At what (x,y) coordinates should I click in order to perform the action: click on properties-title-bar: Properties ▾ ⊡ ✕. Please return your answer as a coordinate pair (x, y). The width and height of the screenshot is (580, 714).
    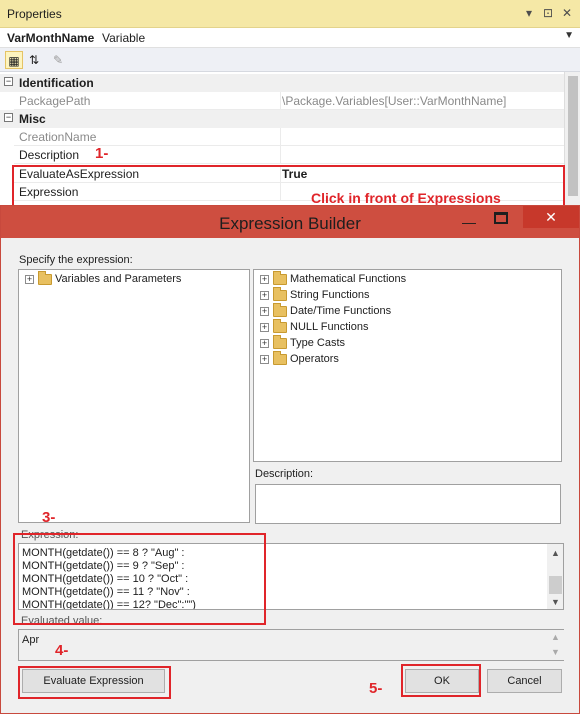
    Looking at the image, I should click on (290, 14).